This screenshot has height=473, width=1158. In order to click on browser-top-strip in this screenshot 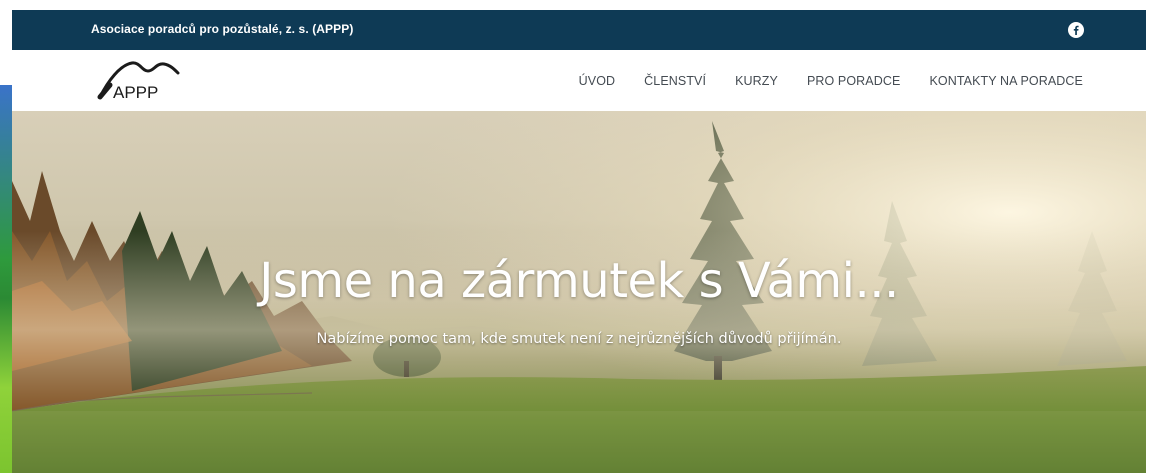, I will do `click(579, 5)`.